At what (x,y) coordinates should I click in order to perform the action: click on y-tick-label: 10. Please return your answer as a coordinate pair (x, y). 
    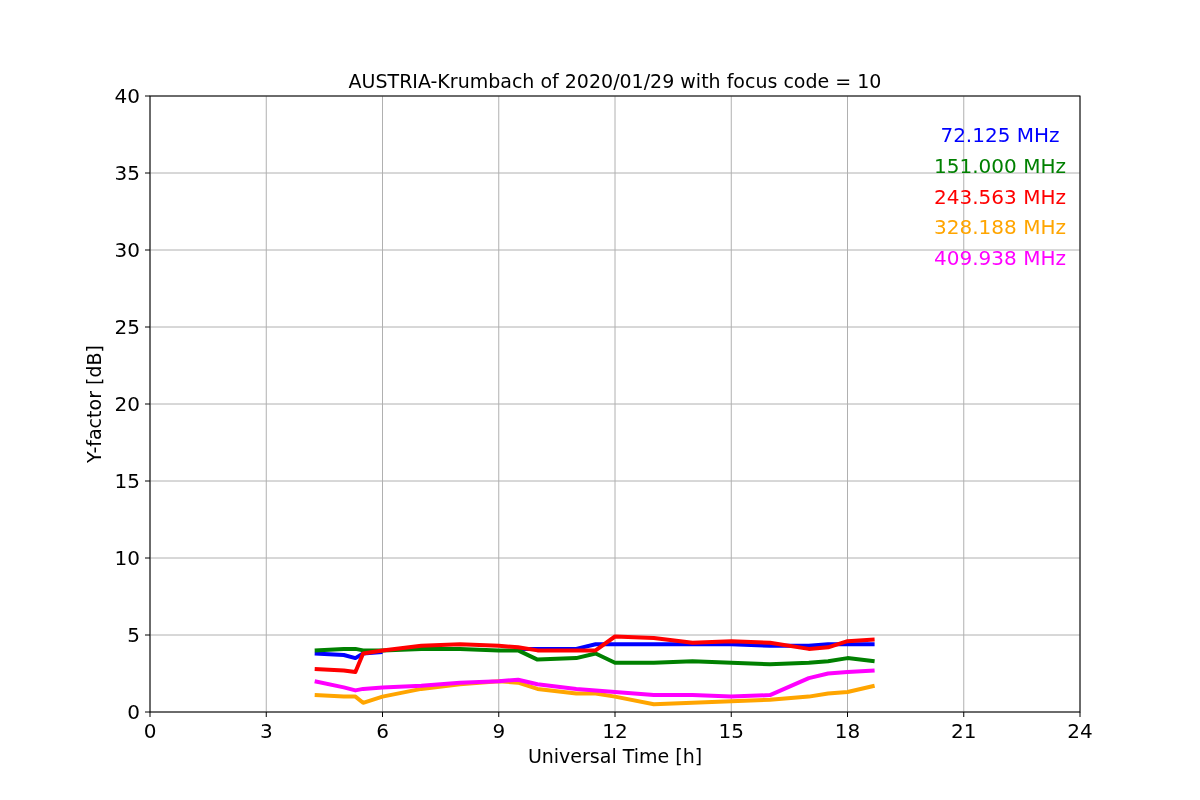
    Looking at the image, I should click on (127, 558).